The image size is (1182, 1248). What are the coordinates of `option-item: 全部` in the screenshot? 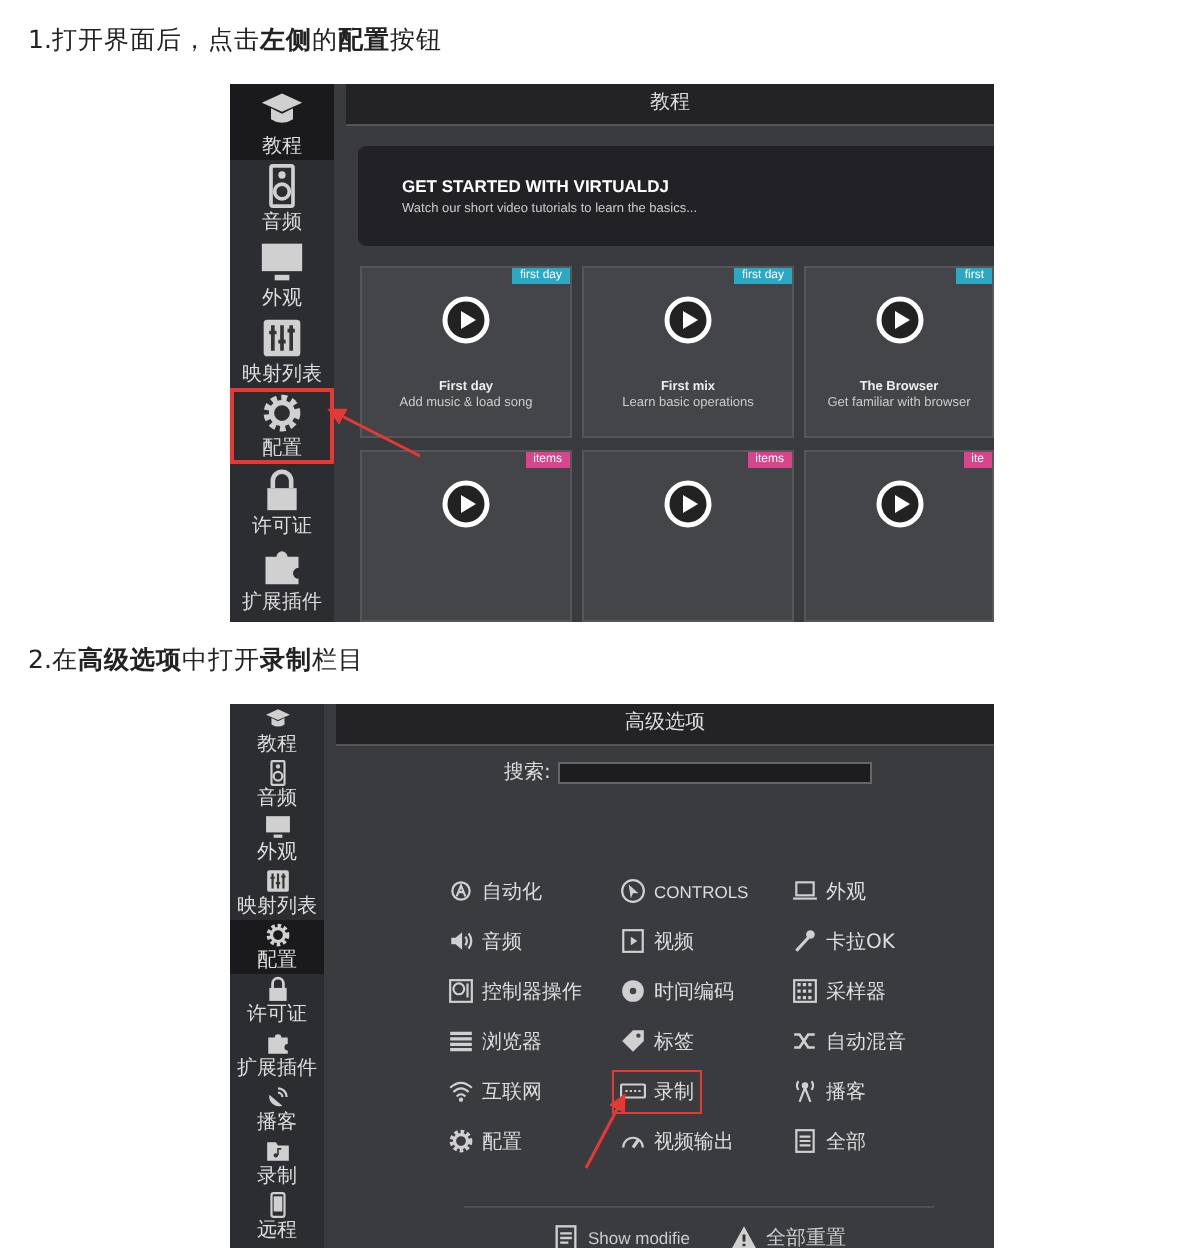 It's located at (829, 1141).